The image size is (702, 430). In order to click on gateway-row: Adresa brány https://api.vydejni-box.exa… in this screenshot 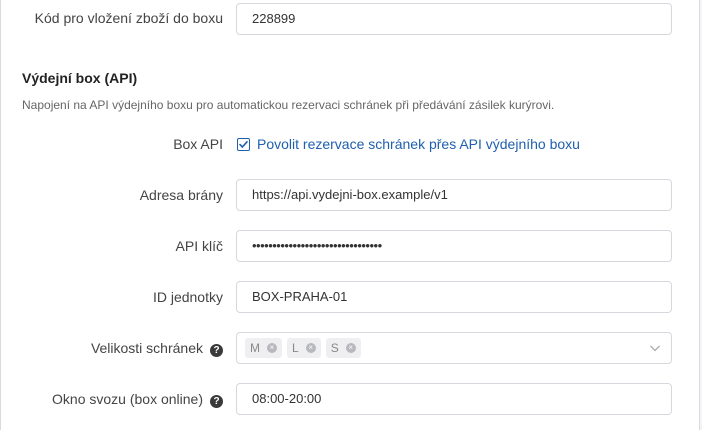, I will do `click(351, 195)`.